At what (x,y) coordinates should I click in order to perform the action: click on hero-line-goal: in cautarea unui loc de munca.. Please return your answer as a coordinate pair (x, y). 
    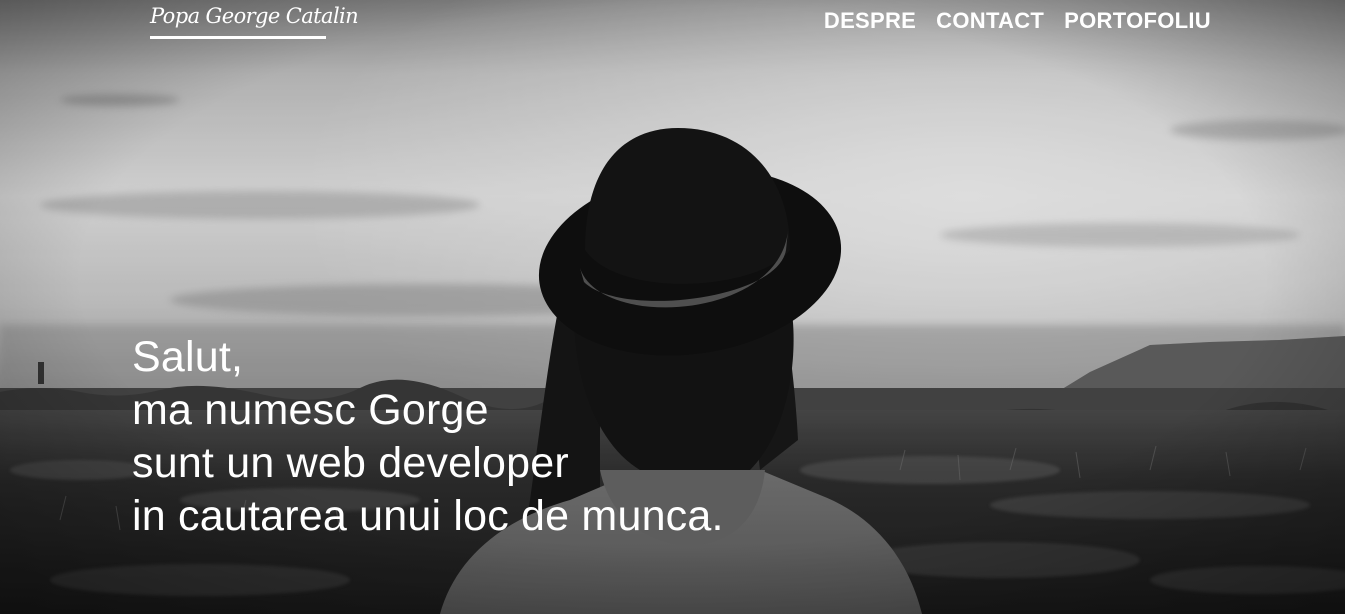
    Looking at the image, I should click on (428, 516).